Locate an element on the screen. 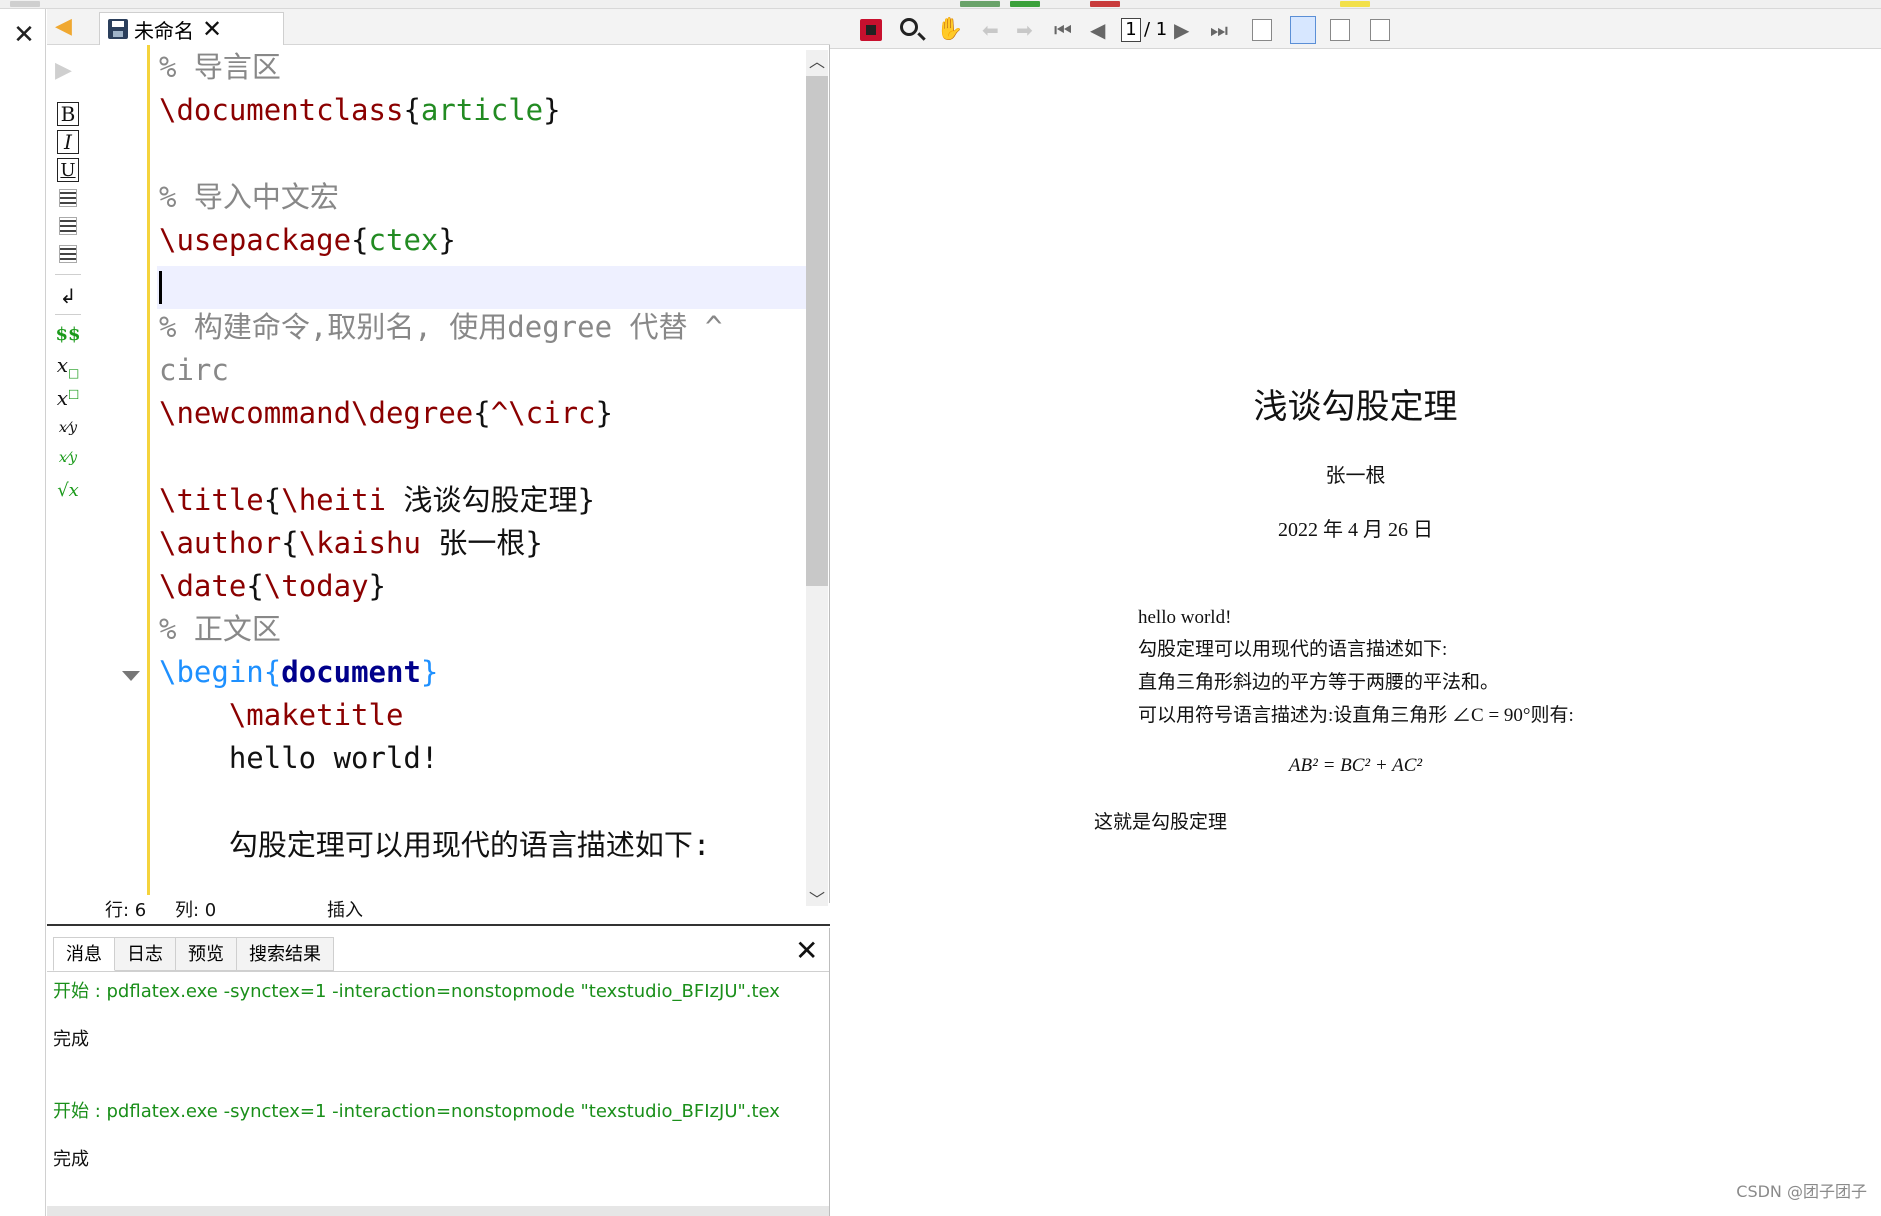 This screenshot has width=1881, height=1216. pdf-icon is located at coordinates (871, 30).